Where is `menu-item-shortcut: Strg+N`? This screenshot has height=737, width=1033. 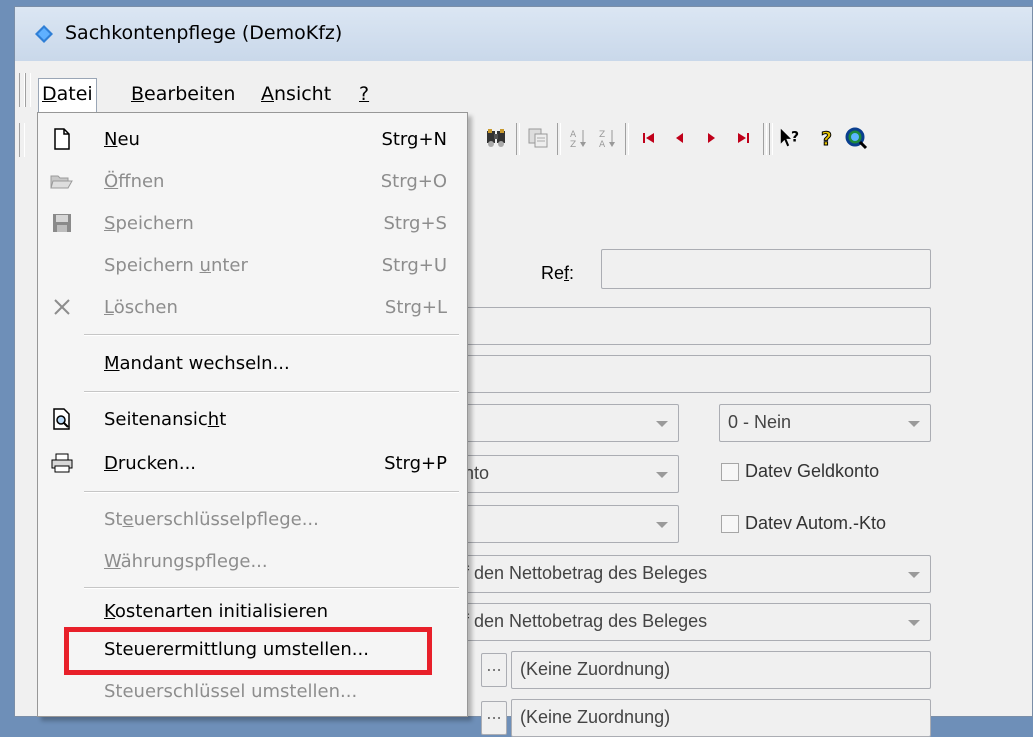 menu-item-shortcut: Strg+N is located at coordinates (414, 139).